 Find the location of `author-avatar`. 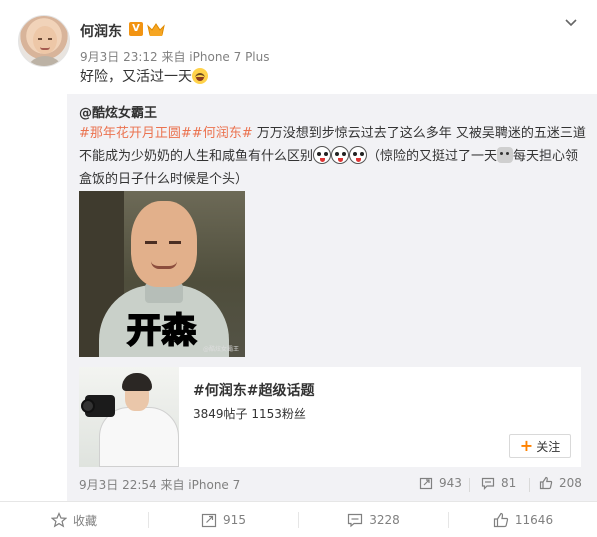

author-avatar is located at coordinates (44, 41).